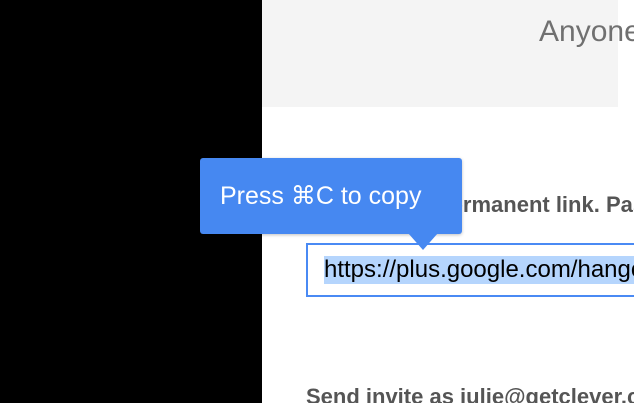  I want to click on link-field, so click(470, 270).